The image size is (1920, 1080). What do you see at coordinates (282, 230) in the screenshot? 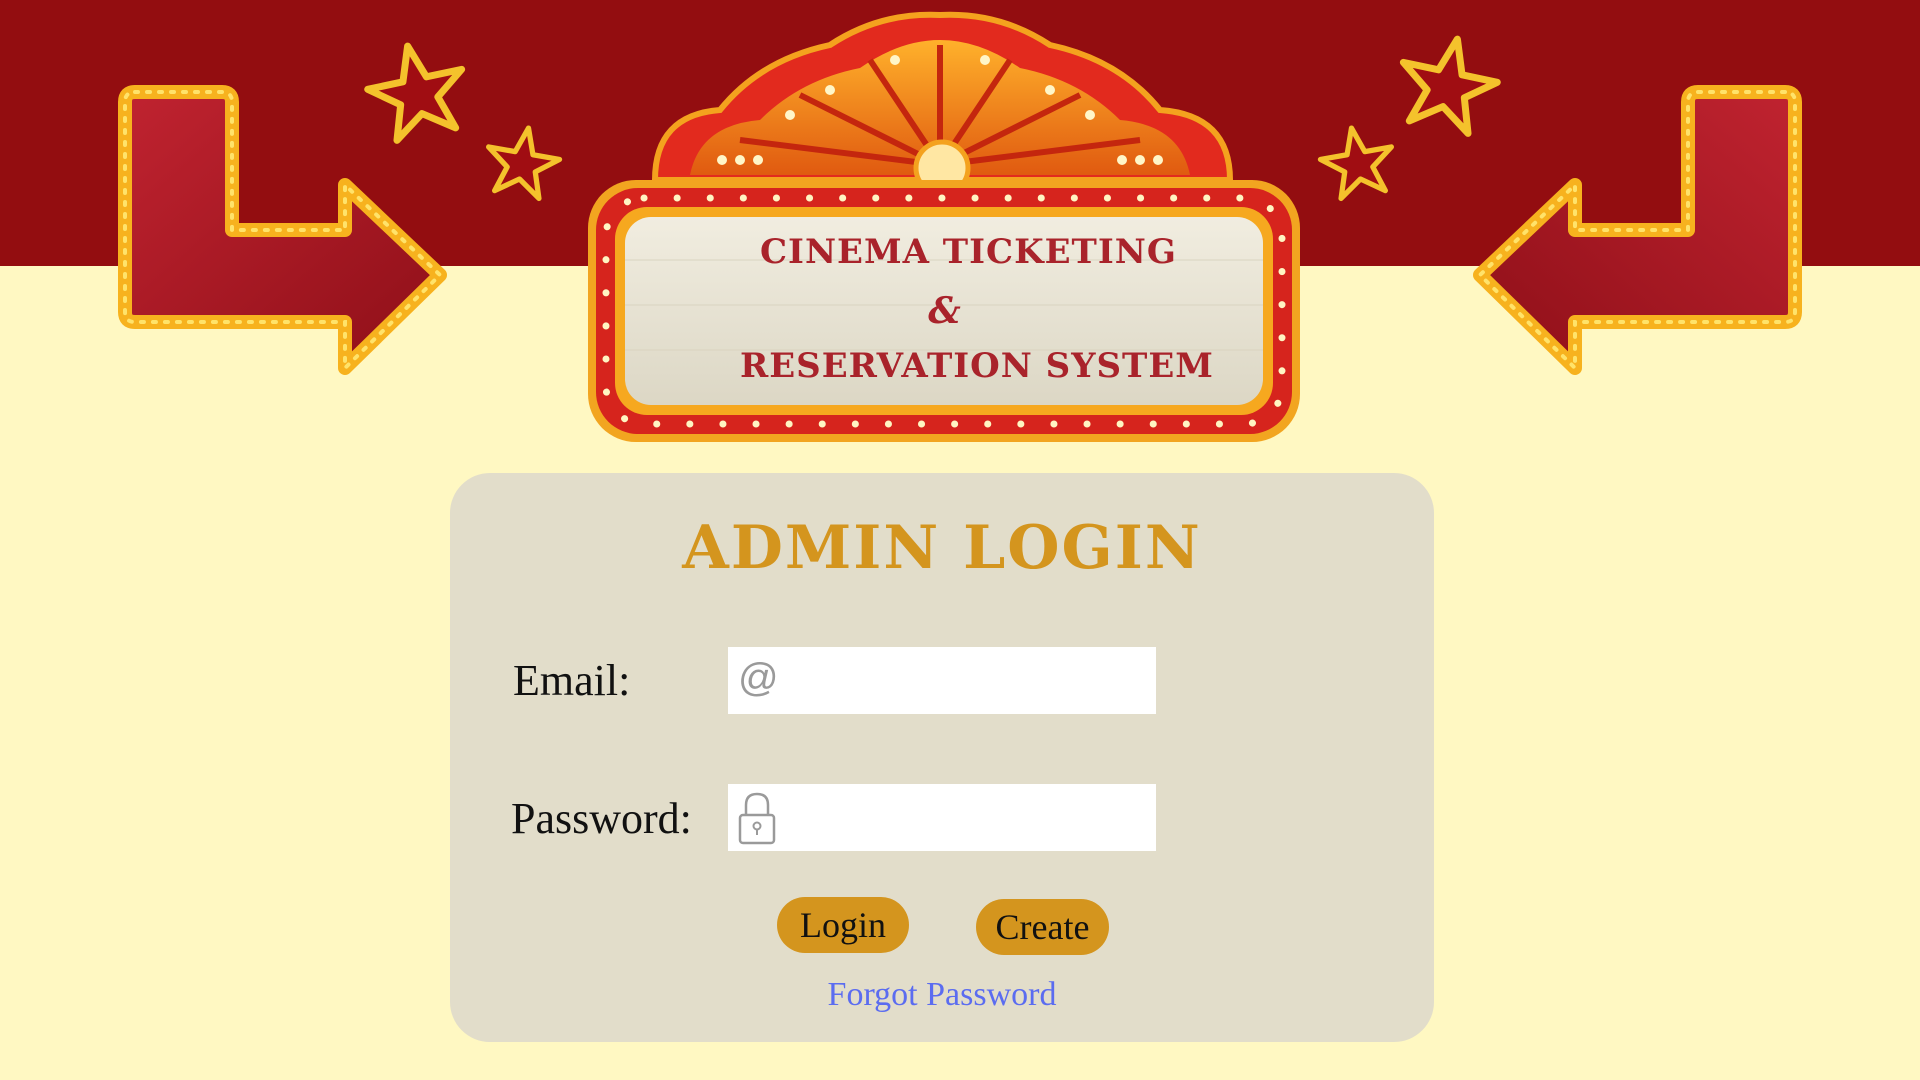
I see `left-arrow-icon` at bounding box center [282, 230].